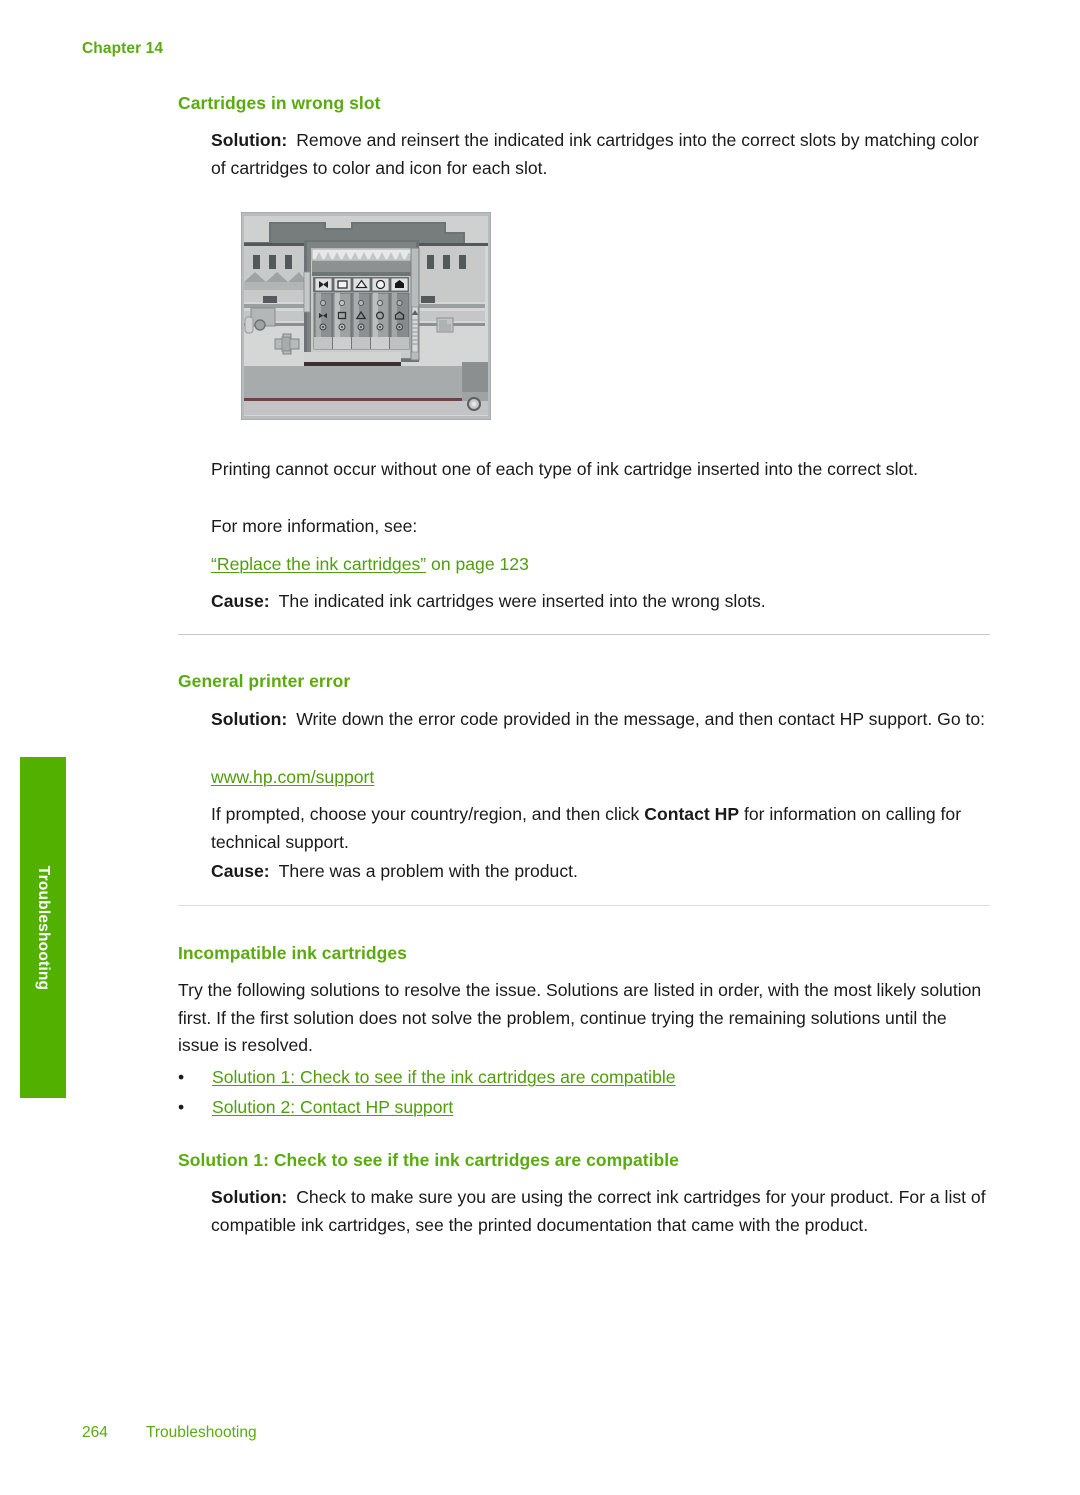  I want to click on page-footer: 264 Troubleshooting, so click(169, 1433).